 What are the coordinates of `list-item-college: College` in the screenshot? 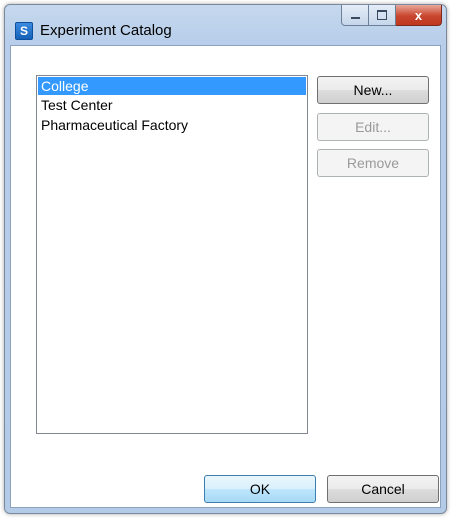 It's located at (172, 86).